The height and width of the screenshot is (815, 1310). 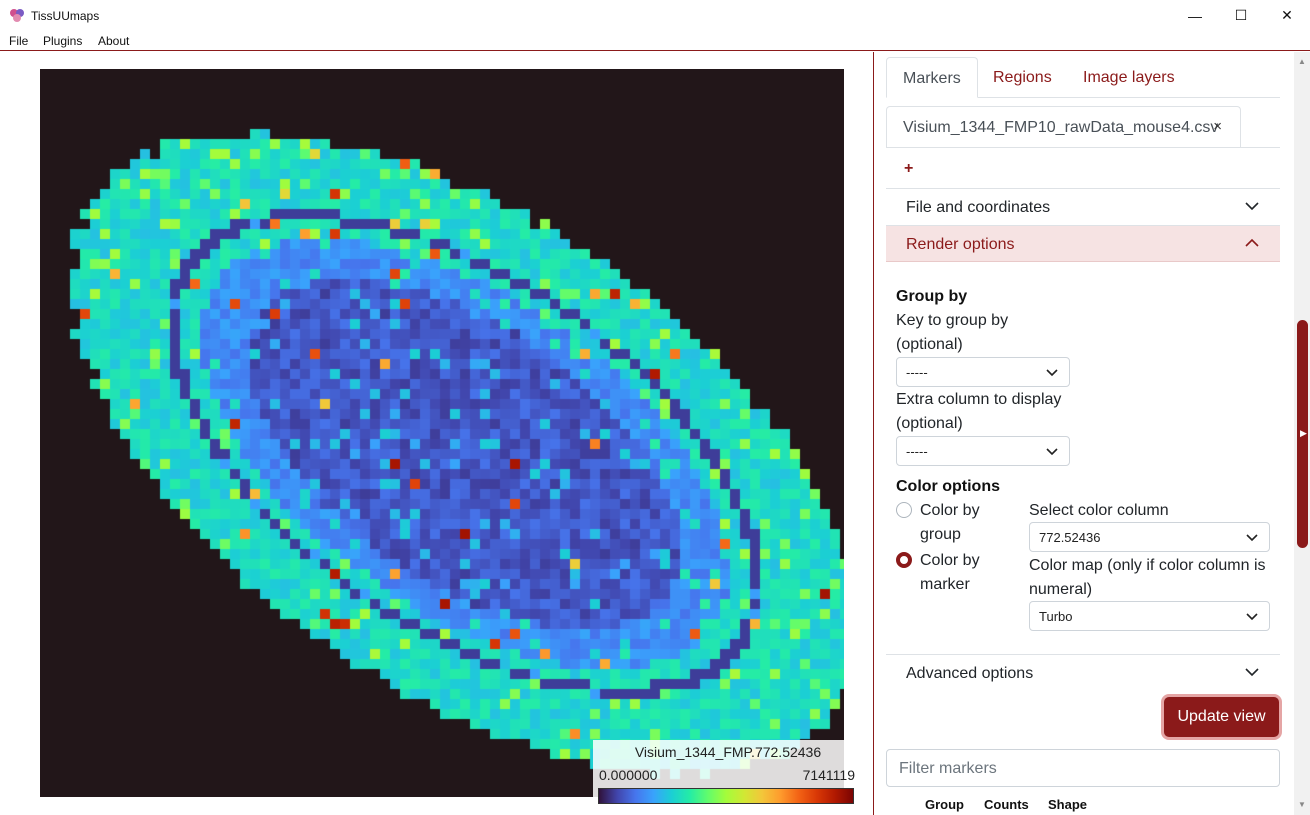 What do you see at coordinates (1061, 127) in the screenshot?
I see `file-tab-label: Visium_1344_FMP10_rawData_mouse4.csv` at bounding box center [1061, 127].